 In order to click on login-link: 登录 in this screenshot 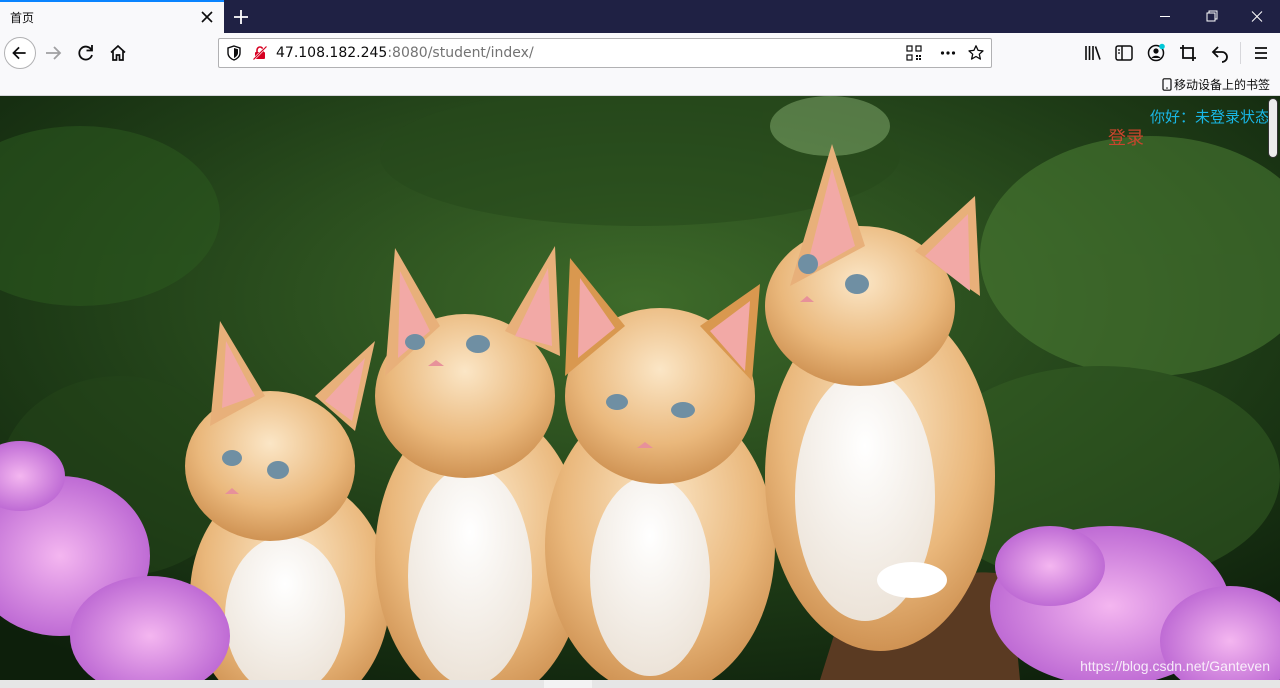, I will do `click(1126, 137)`.